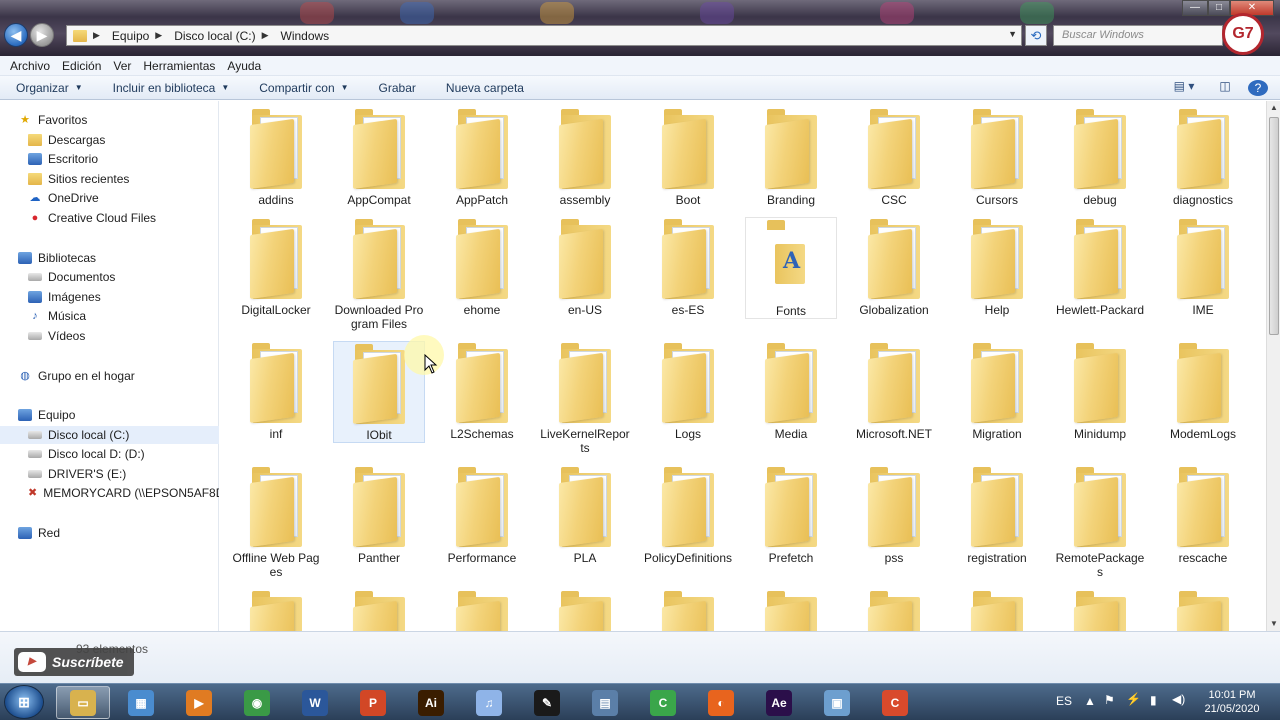 This screenshot has height=720, width=1280. What do you see at coordinates (123, 493) in the screenshot?
I see `nav-memorycard: ✖ MEMORYCARD (\\EPSON5AF8D7)` at bounding box center [123, 493].